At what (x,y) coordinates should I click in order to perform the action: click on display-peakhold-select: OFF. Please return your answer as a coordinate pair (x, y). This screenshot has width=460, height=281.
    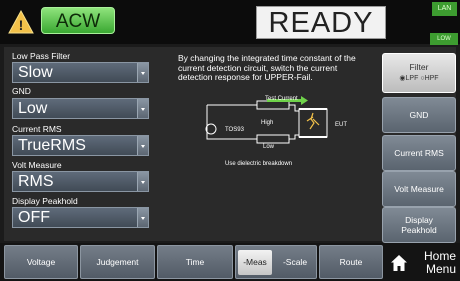
    Looking at the image, I should click on (80, 217).